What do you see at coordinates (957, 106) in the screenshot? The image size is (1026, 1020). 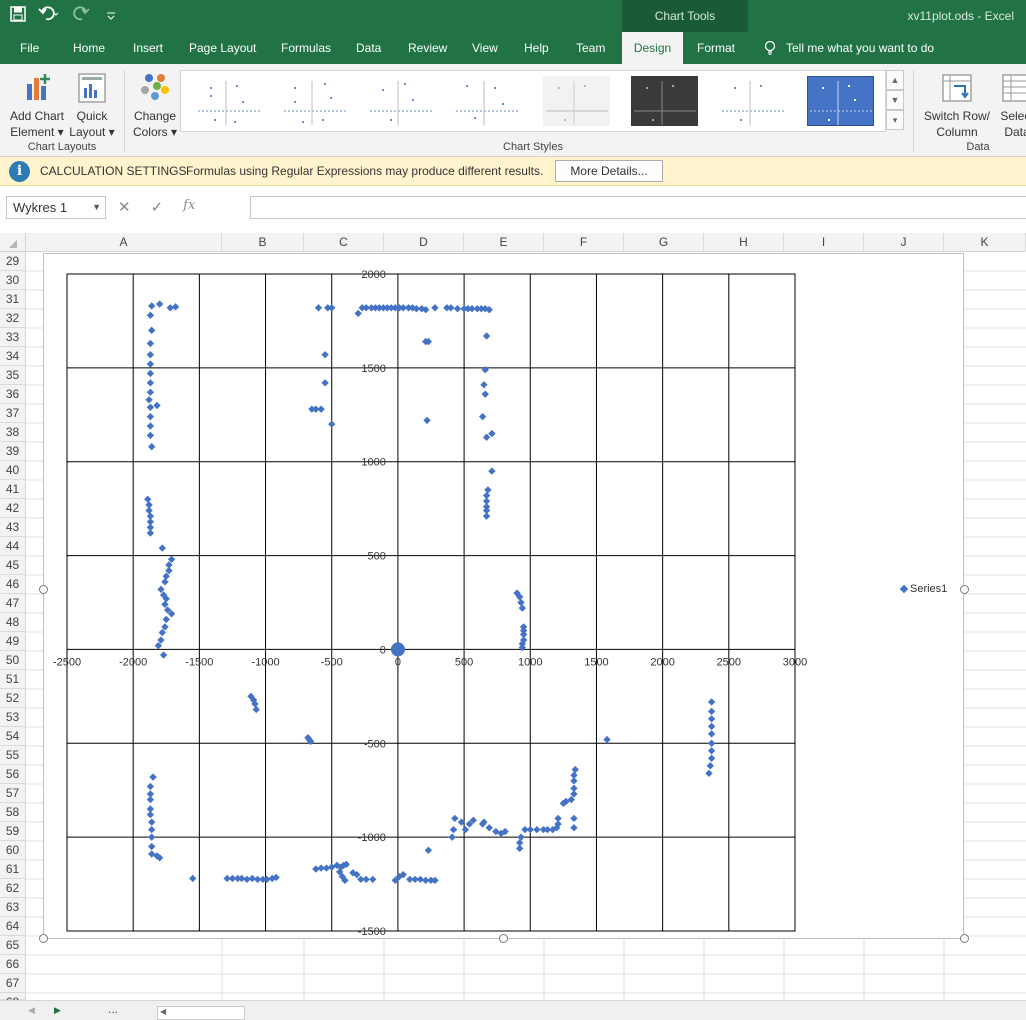 I see `switch-row-column-button: Switch Row/ Column` at bounding box center [957, 106].